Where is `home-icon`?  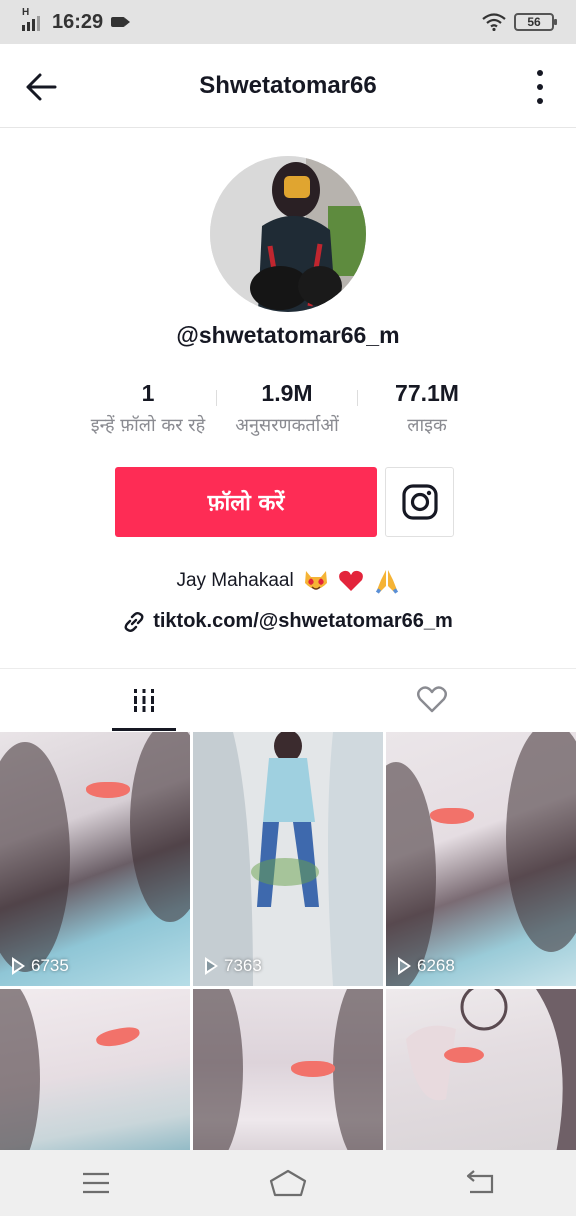
home-icon is located at coordinates (288, 1183).